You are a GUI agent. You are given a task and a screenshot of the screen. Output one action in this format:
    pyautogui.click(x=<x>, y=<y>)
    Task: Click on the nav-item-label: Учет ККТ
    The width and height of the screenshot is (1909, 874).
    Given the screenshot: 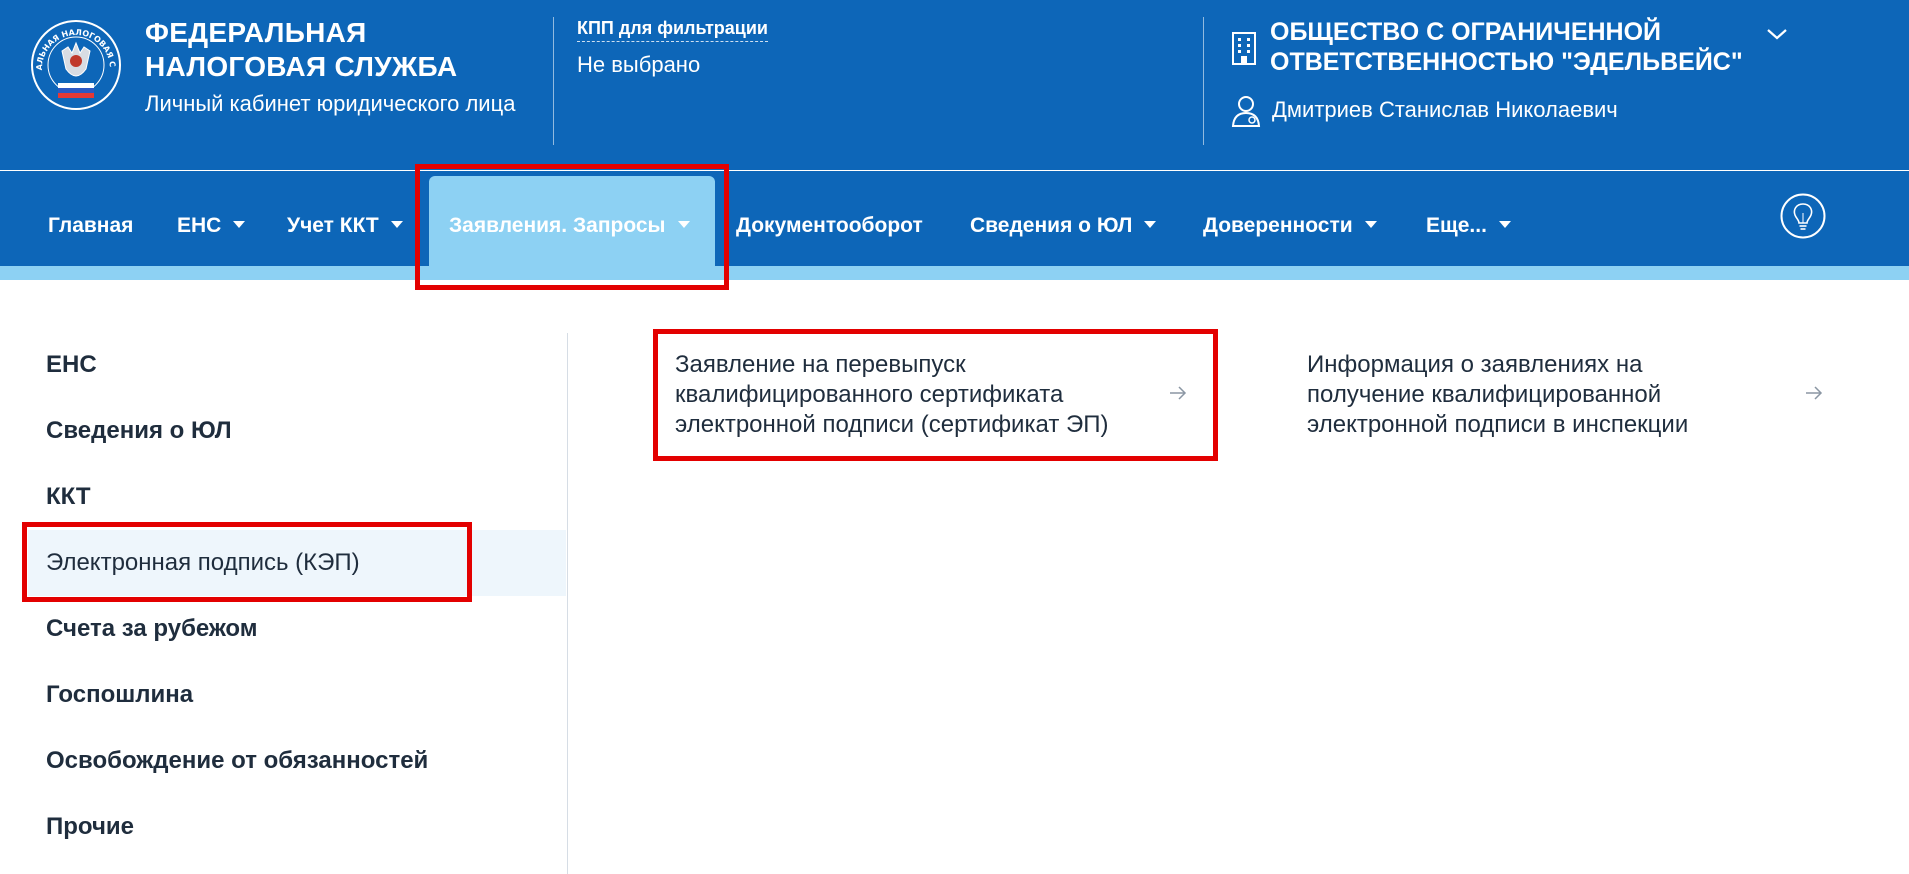 What is the action you would take?
    pyautogui.click(x=333, y=225)
    